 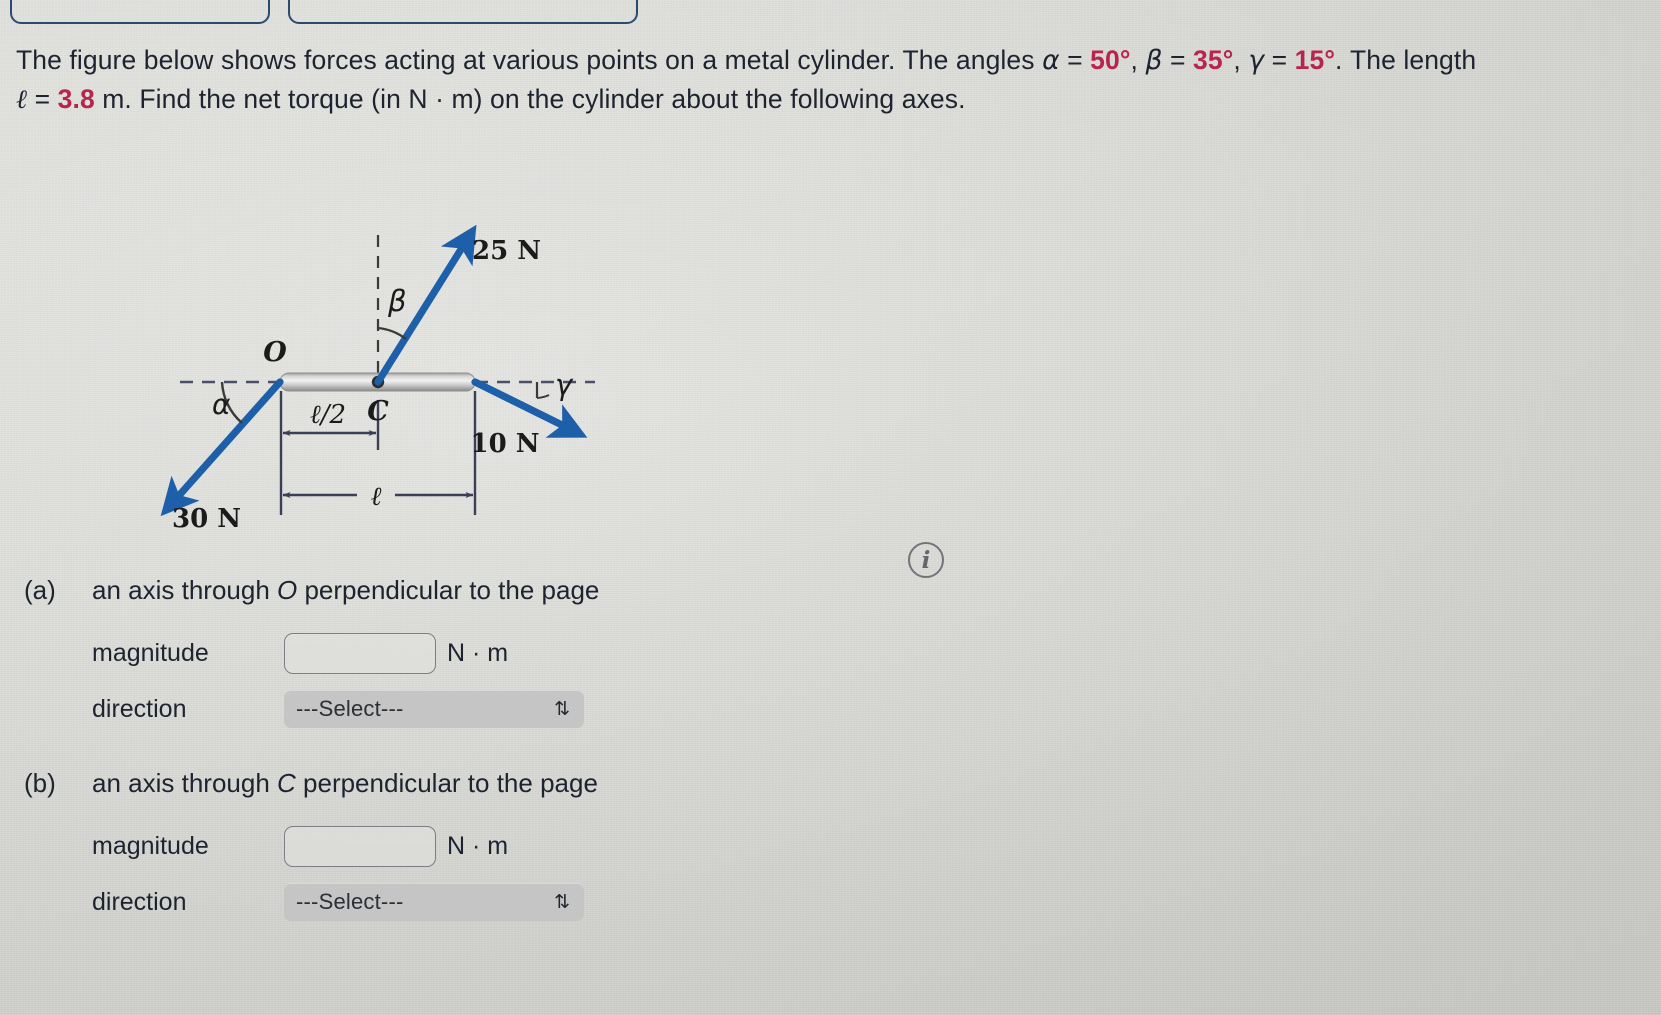 I want to click on cropped-box-left, so click(x=140, y=12).